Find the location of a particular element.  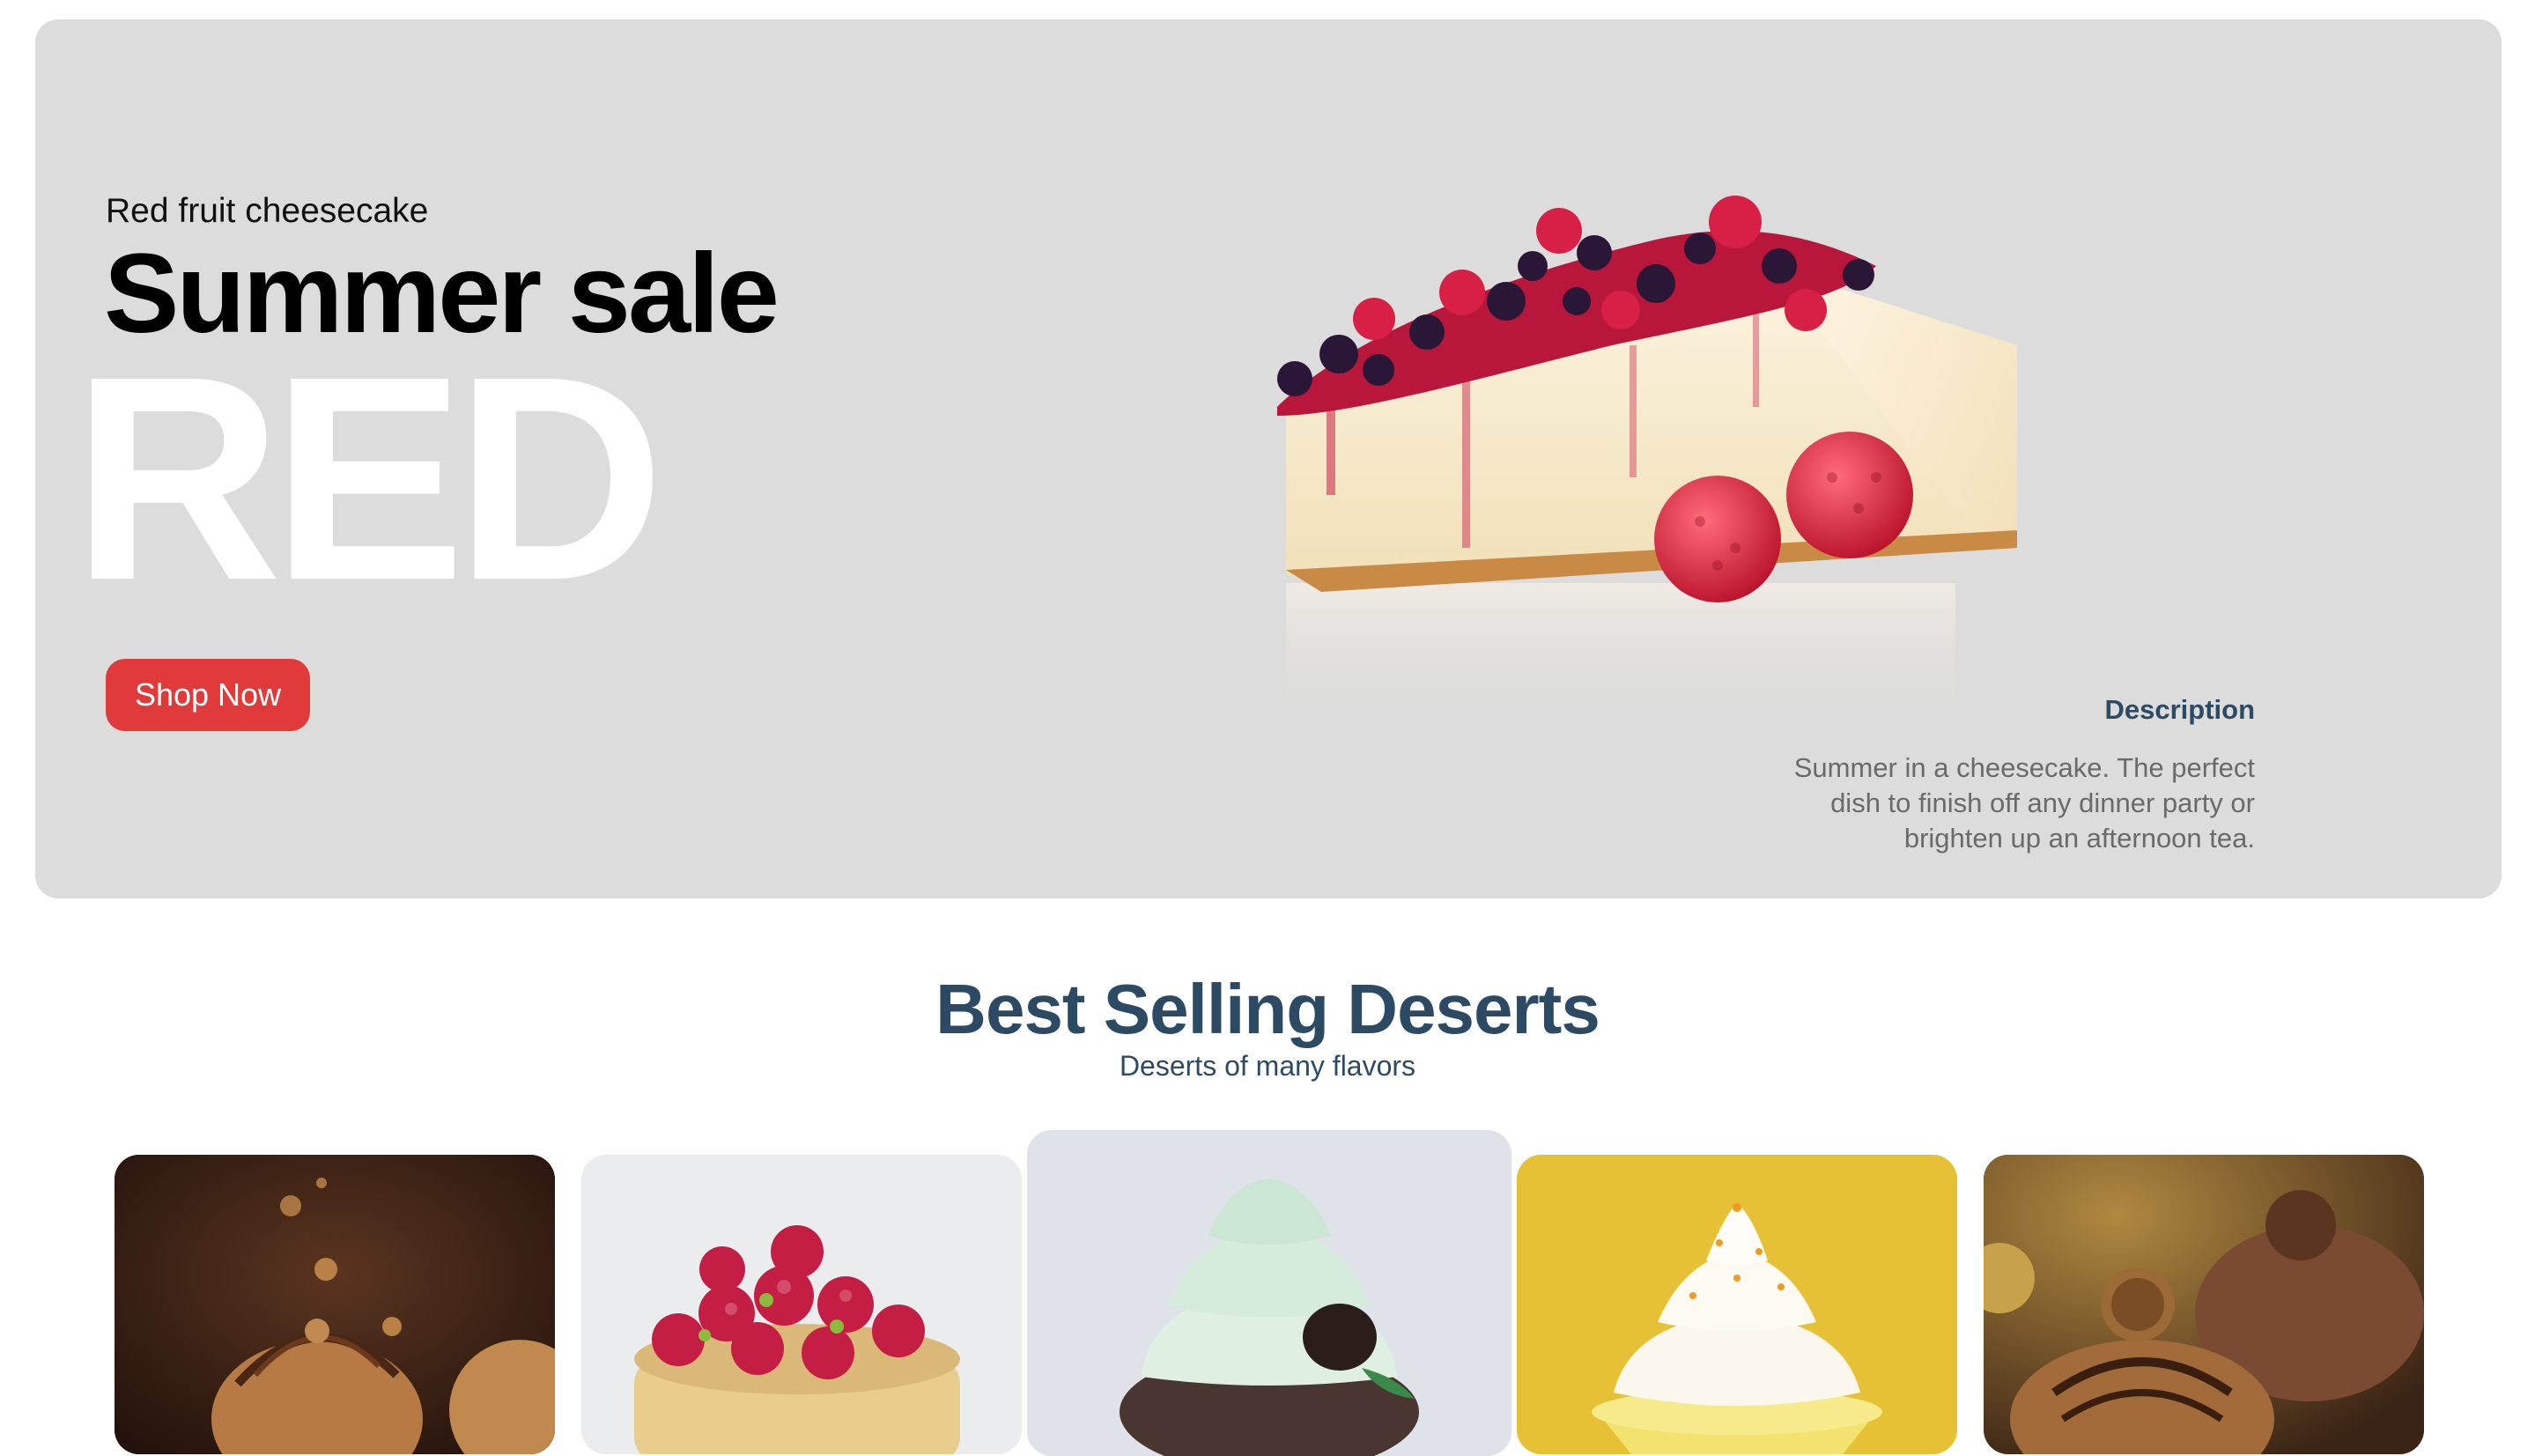

raspberry-tart-image is located at coordinates (801, 1304).